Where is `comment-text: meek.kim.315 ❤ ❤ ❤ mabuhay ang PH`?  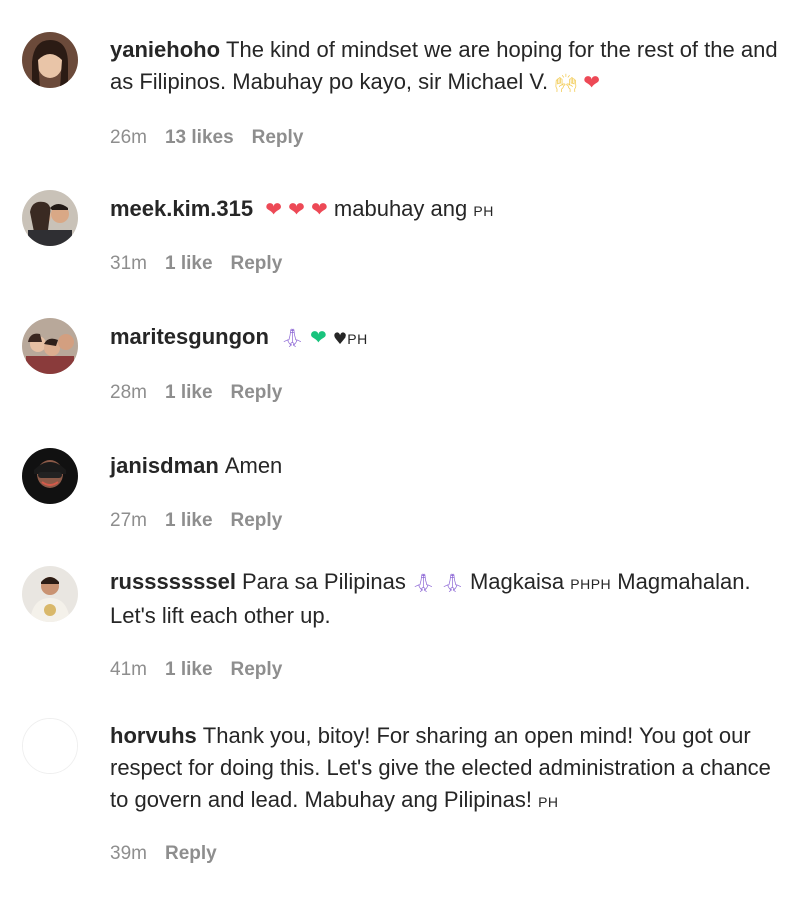
comment-text: meek.kim.315 ❤ ❤ ❤ mabuhay ang PH is located at coordinates (450, 210).